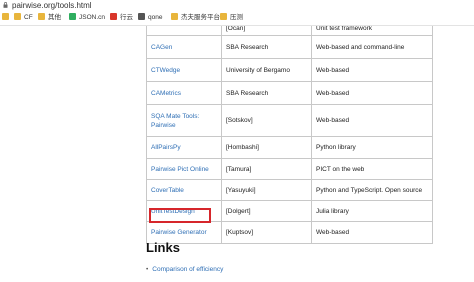  I want to click on table-row: AllPairsPy [Hombashi] Python library, so click(289, 147).